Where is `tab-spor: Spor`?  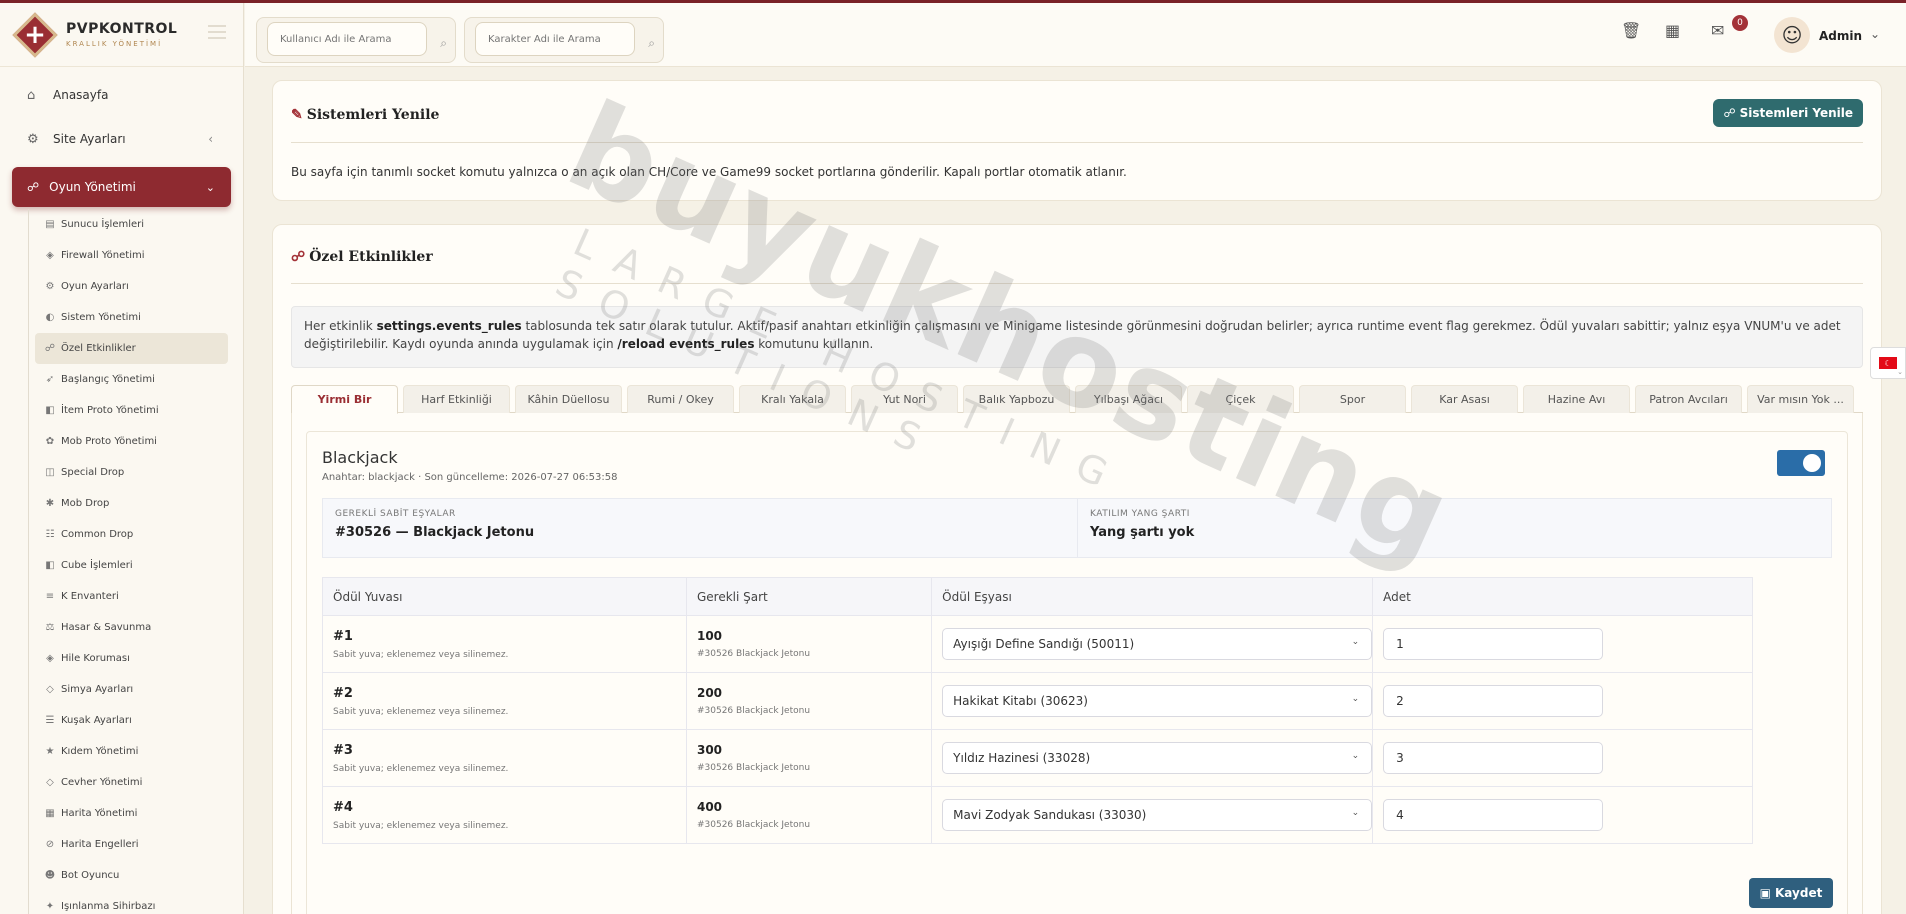
tab-spor: Spor is located at coordinates (1352, 399).